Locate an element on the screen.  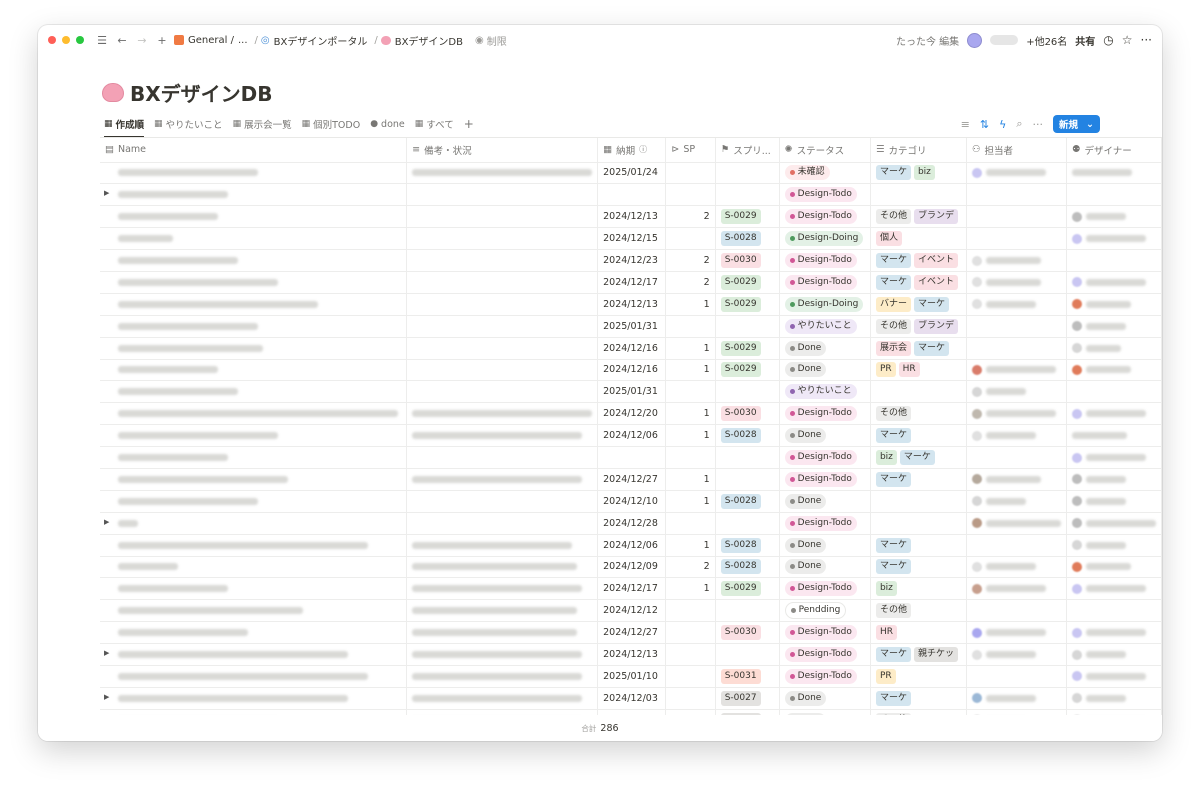
breadcrumb-general: General / is located at coordinates (204, 40).